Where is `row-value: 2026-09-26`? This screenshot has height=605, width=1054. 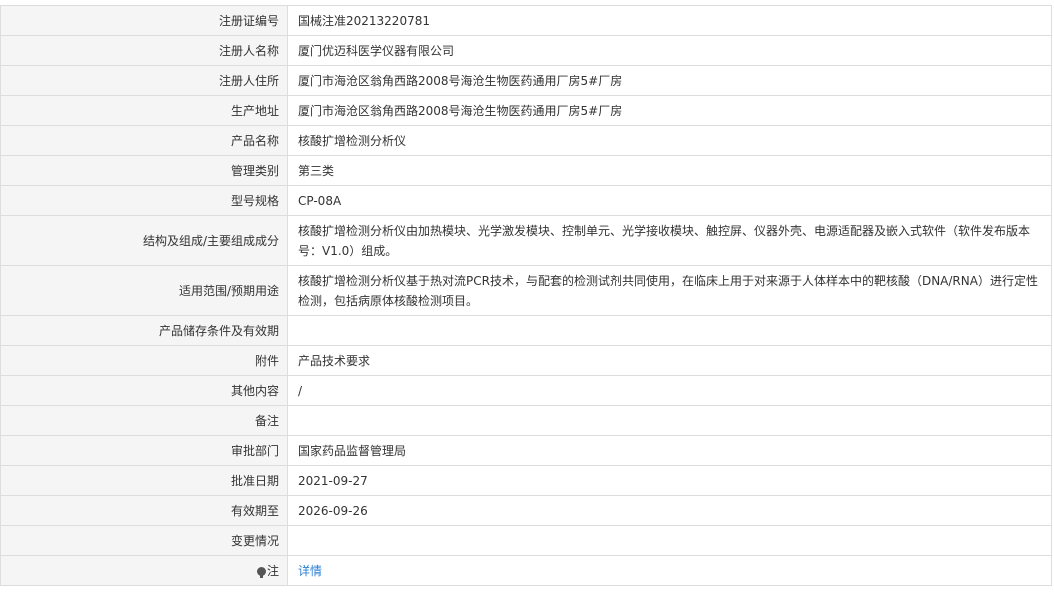 row-value: 2026-09-26 is located at coordinates (669, 510).